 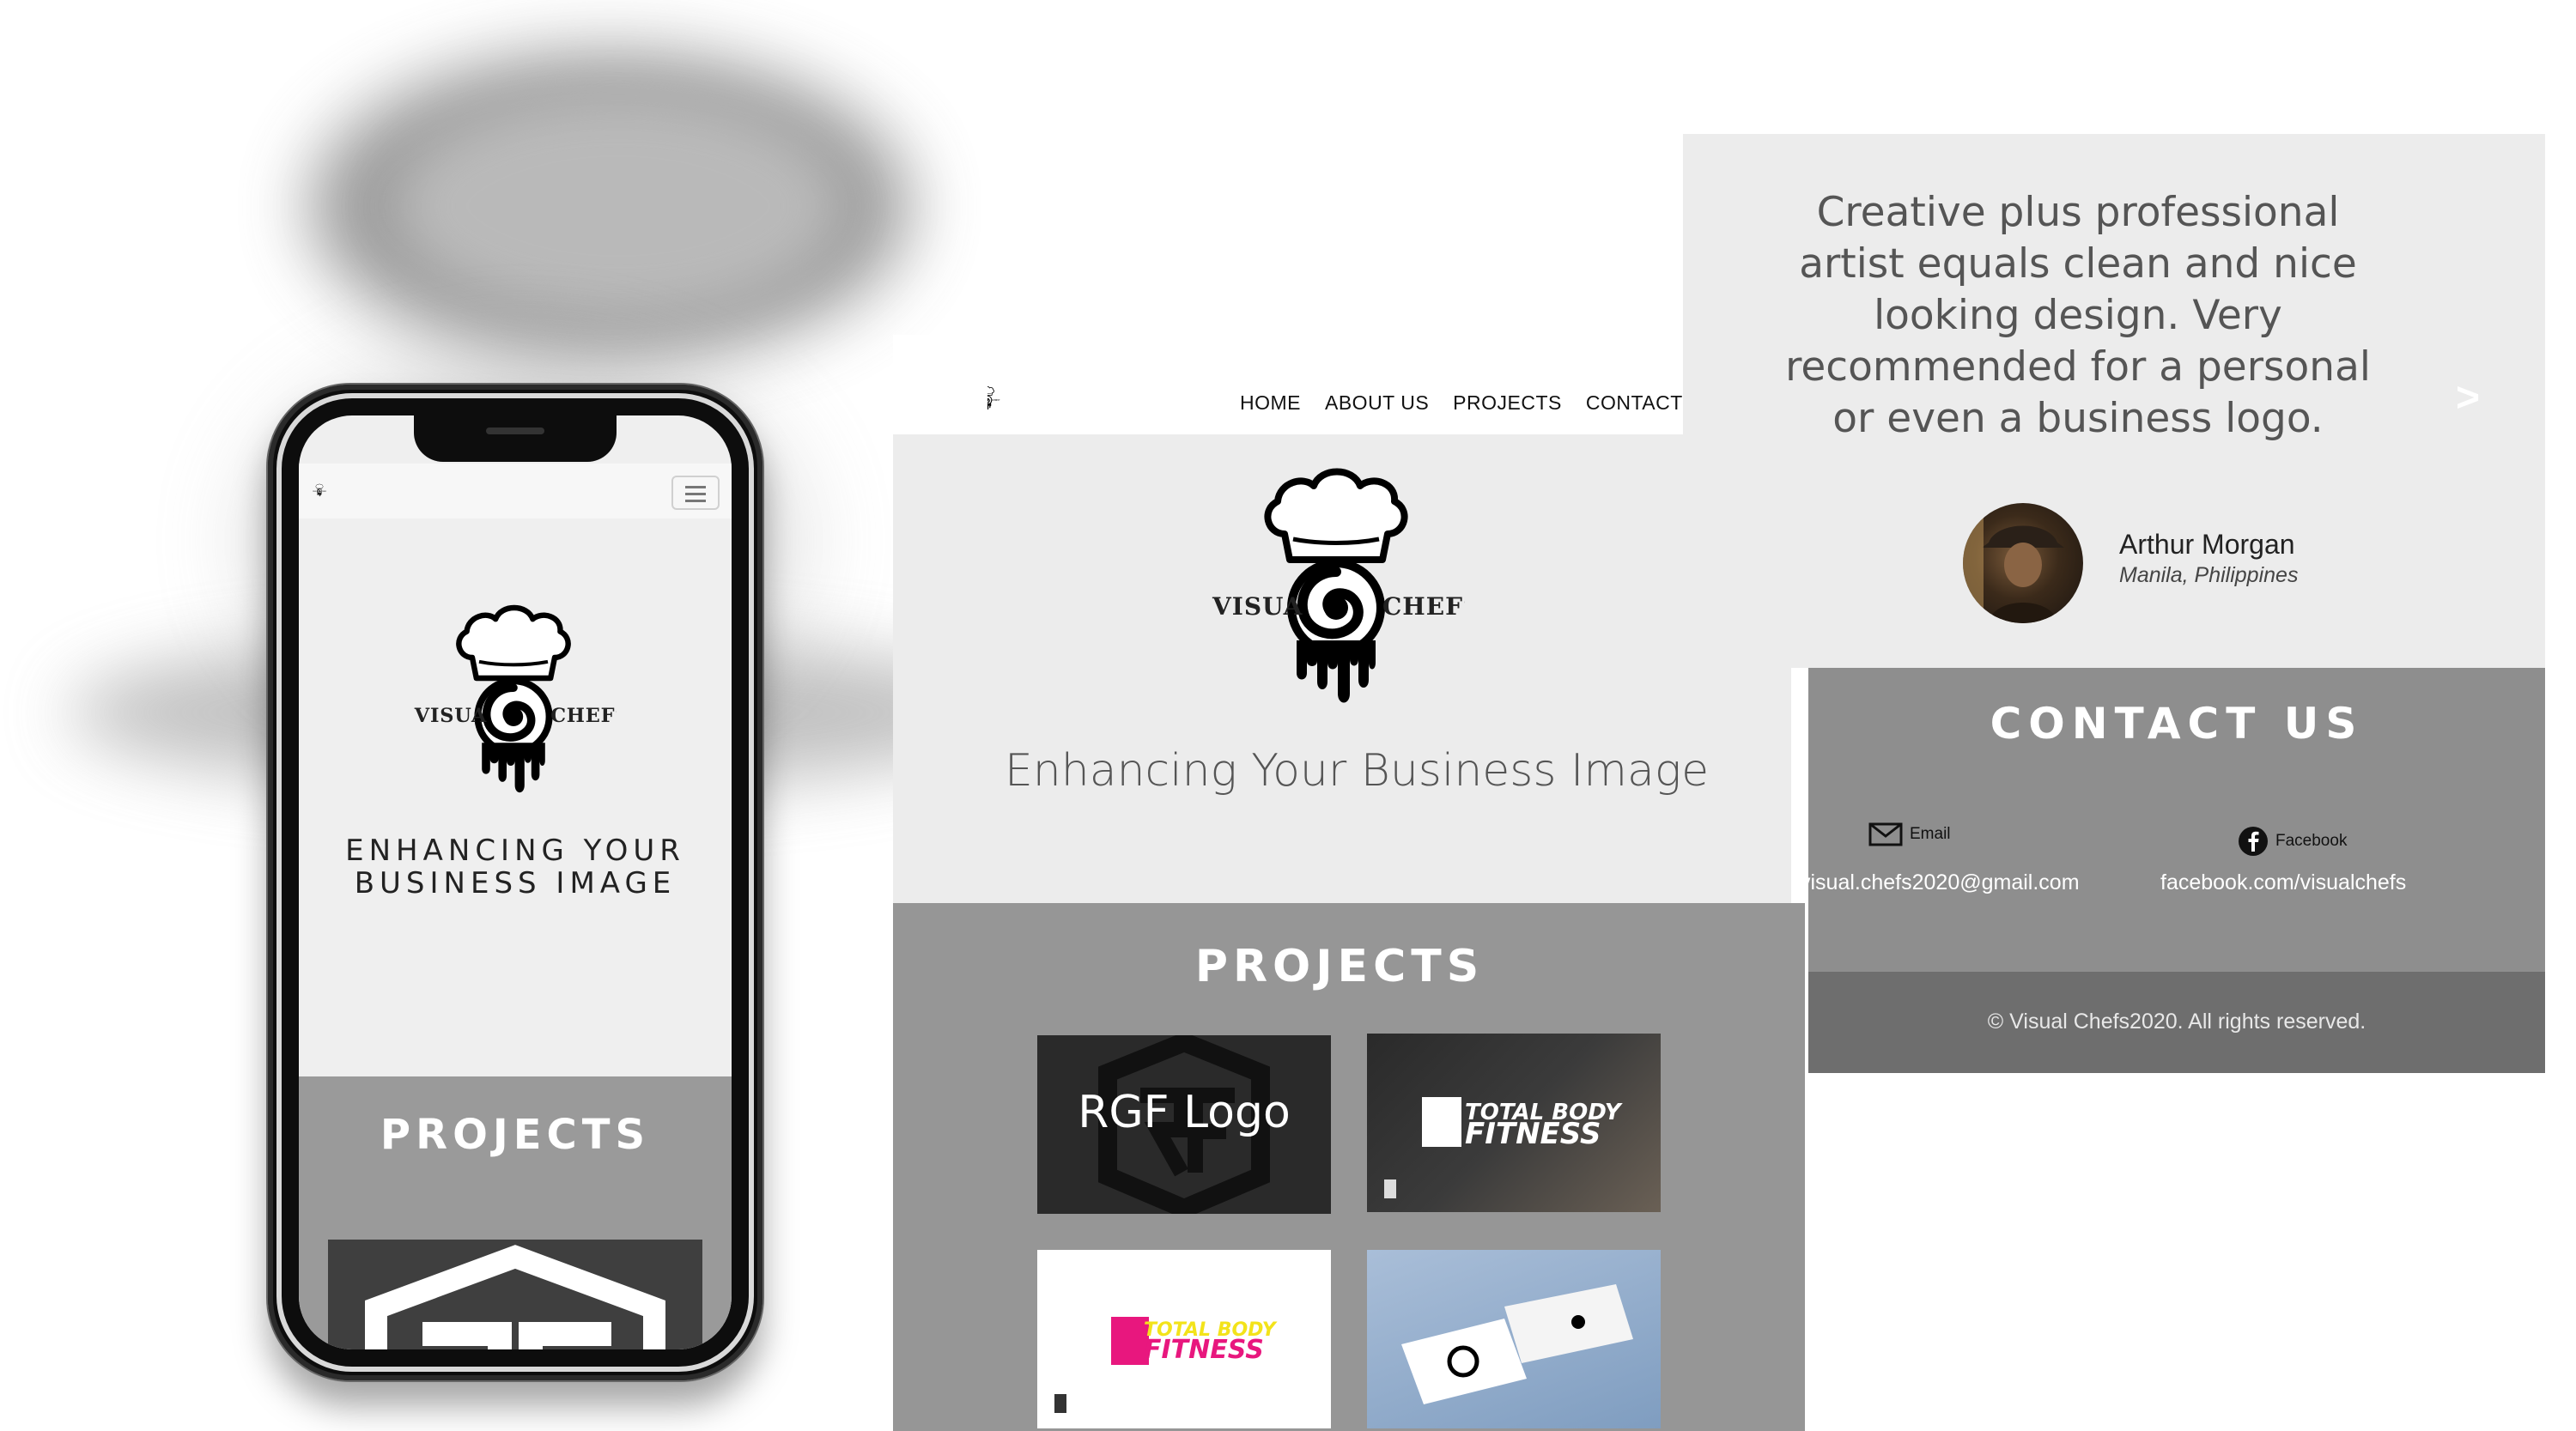 What do you see at coordinates (515, 1297) in the screenshot?
I see `rgf-logo-icon` at bounding box center [515, 1297].